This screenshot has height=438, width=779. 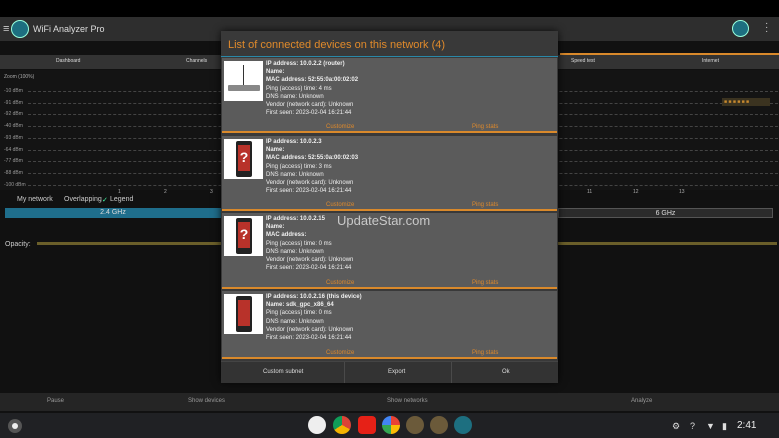 I want to click on wifi-icon: ▼, so click(x=710, y=426).